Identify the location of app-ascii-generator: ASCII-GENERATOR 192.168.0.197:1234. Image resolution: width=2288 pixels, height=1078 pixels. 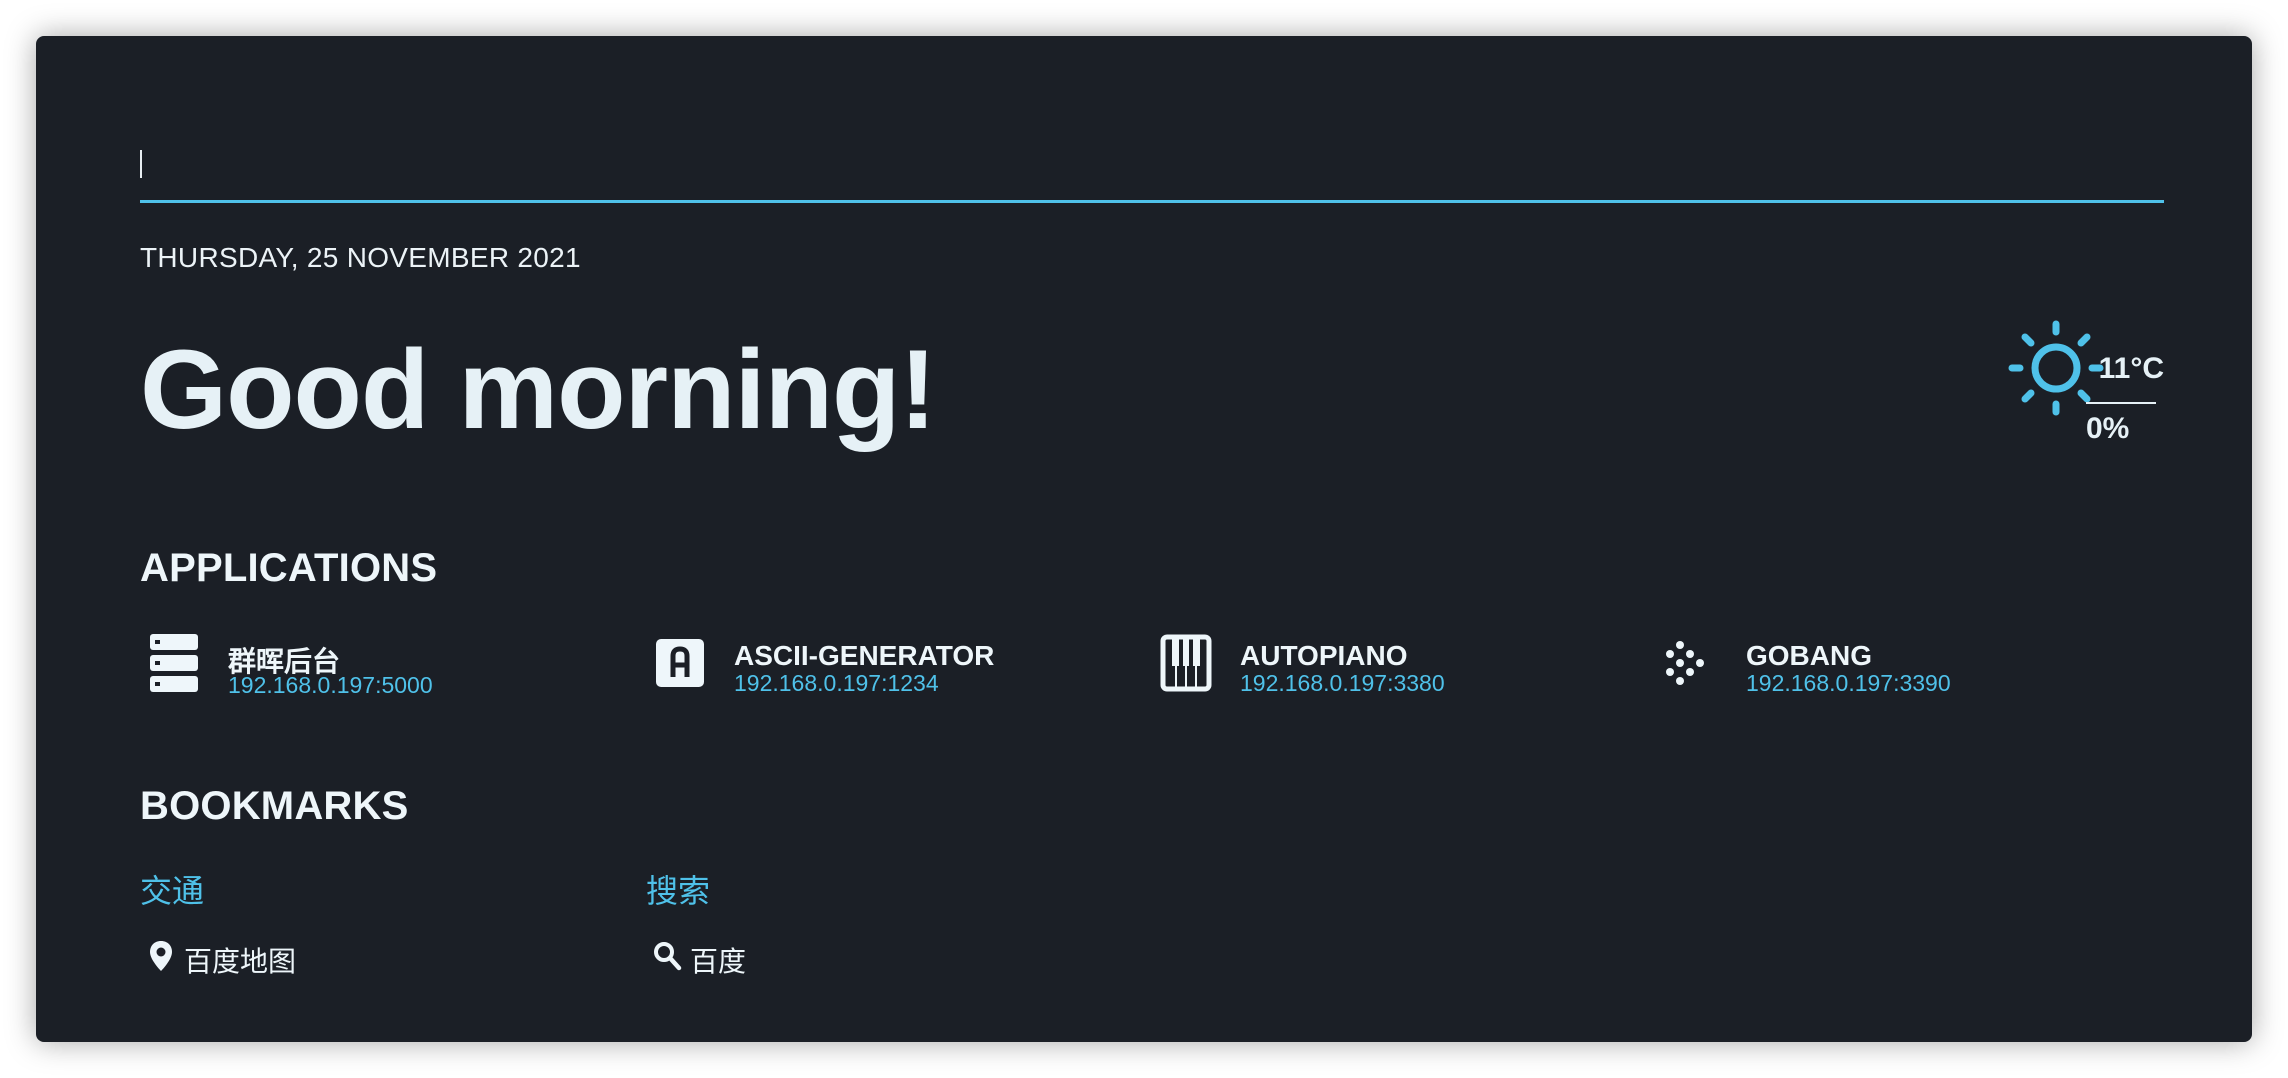
(886, 668).